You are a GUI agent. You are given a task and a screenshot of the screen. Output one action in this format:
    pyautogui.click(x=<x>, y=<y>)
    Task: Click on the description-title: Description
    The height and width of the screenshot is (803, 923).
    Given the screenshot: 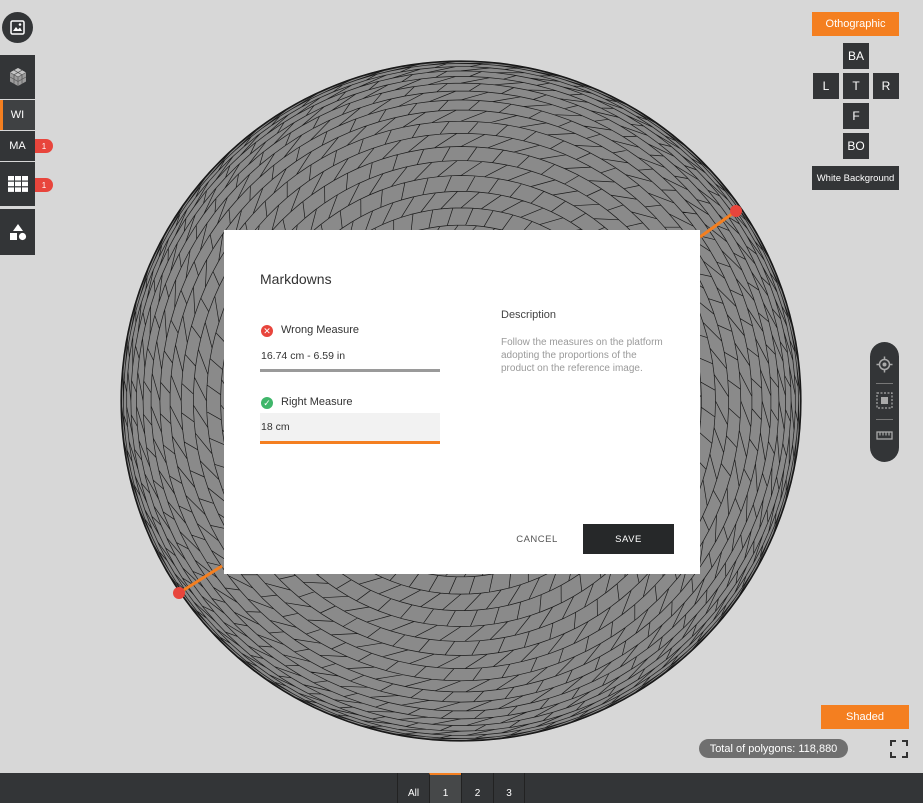 What is the action you would take?
    pyautogui.click(x=529, y=315)
    